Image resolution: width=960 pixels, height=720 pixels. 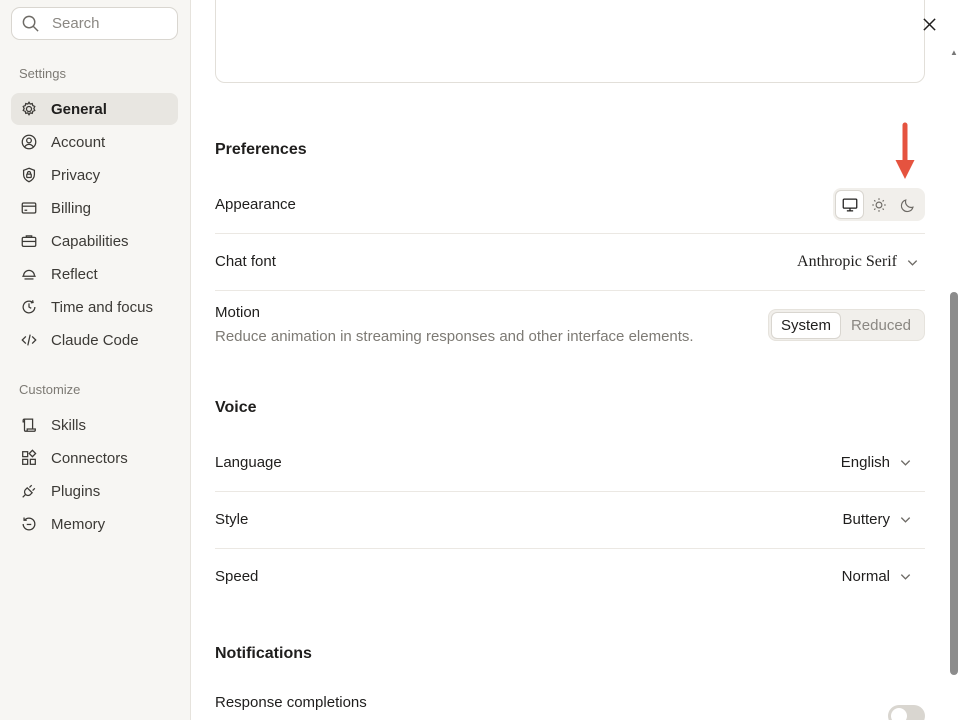 What do you see at coordinates (865, 576) in the screenshot?
I see `speed-value: Normal` at bounding box center [865, 576].